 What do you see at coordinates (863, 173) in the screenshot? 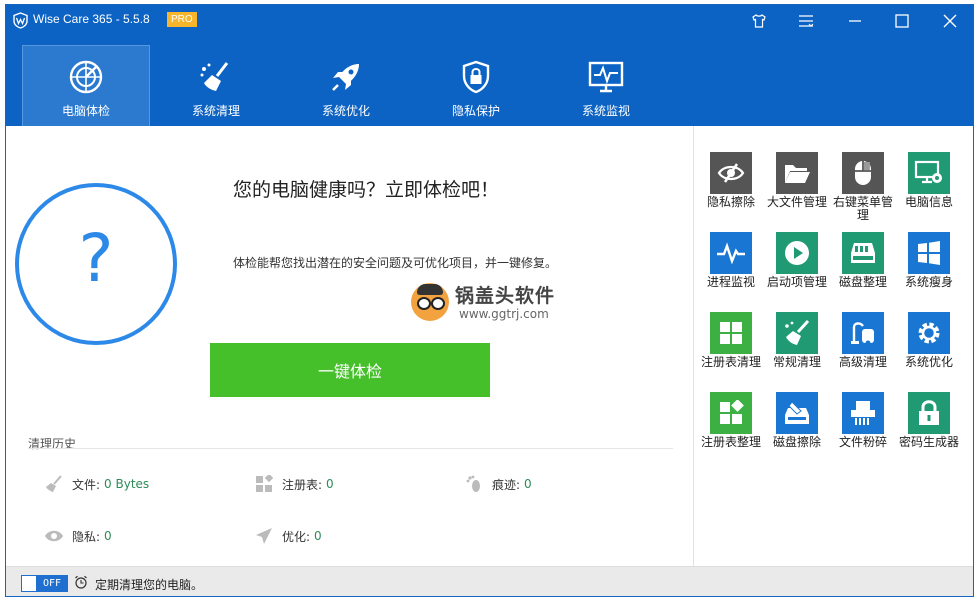
I see `mouse-icon` at bounding box center [863, 173].